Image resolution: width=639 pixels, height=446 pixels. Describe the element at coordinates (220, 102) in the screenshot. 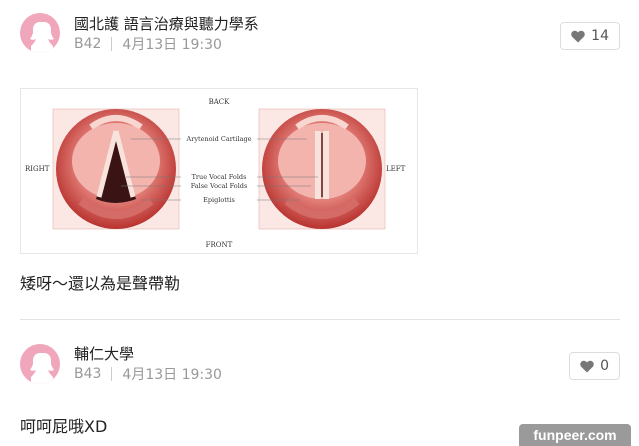

I see `label-back: BACK` at that location.